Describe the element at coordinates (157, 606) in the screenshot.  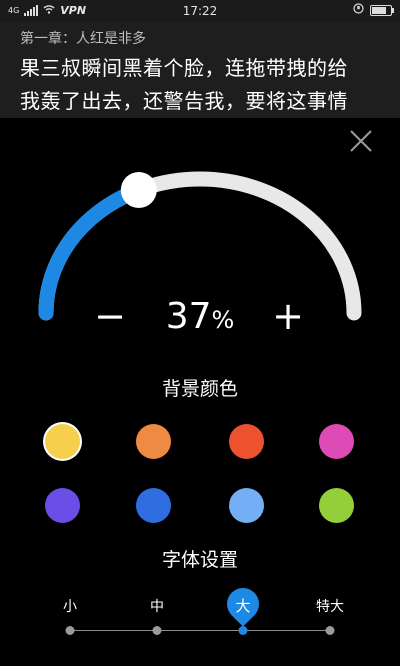
I see `font-size-option: 中` at that location.